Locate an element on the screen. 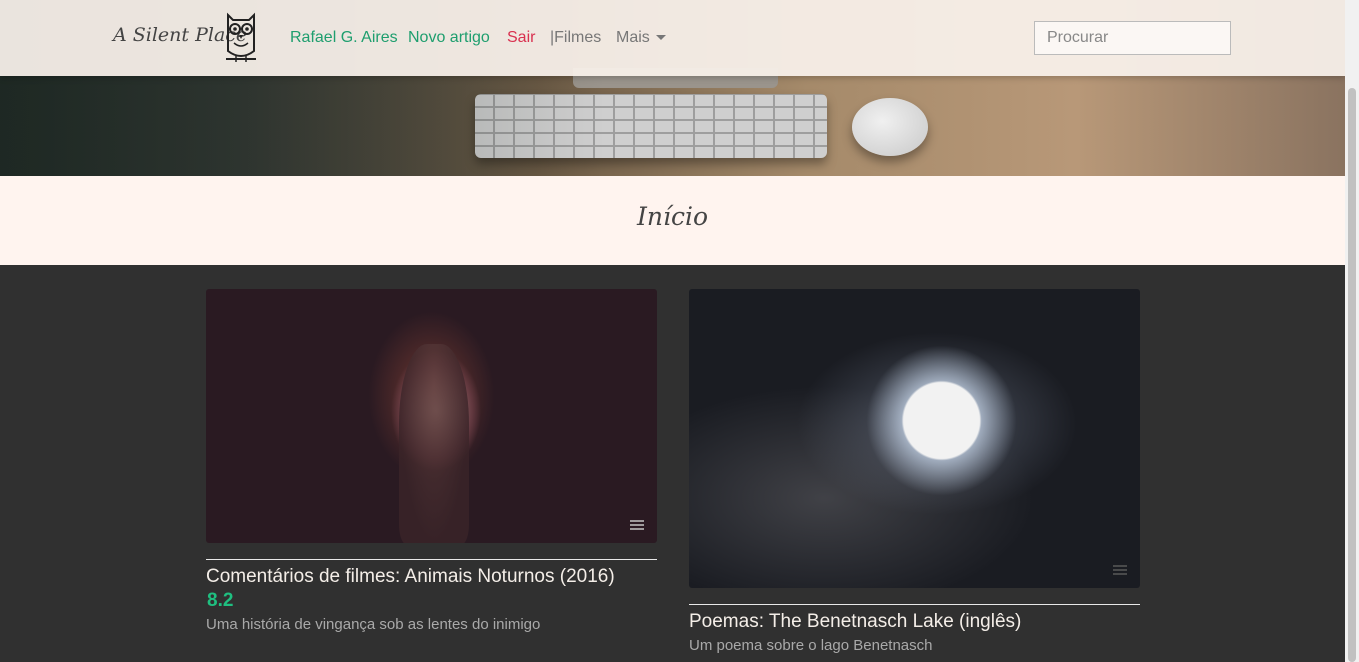 Image resolution: width=1359 pixels, height=662 pixels. nav-logout-link: Sair is located at coordinates (521, 38).